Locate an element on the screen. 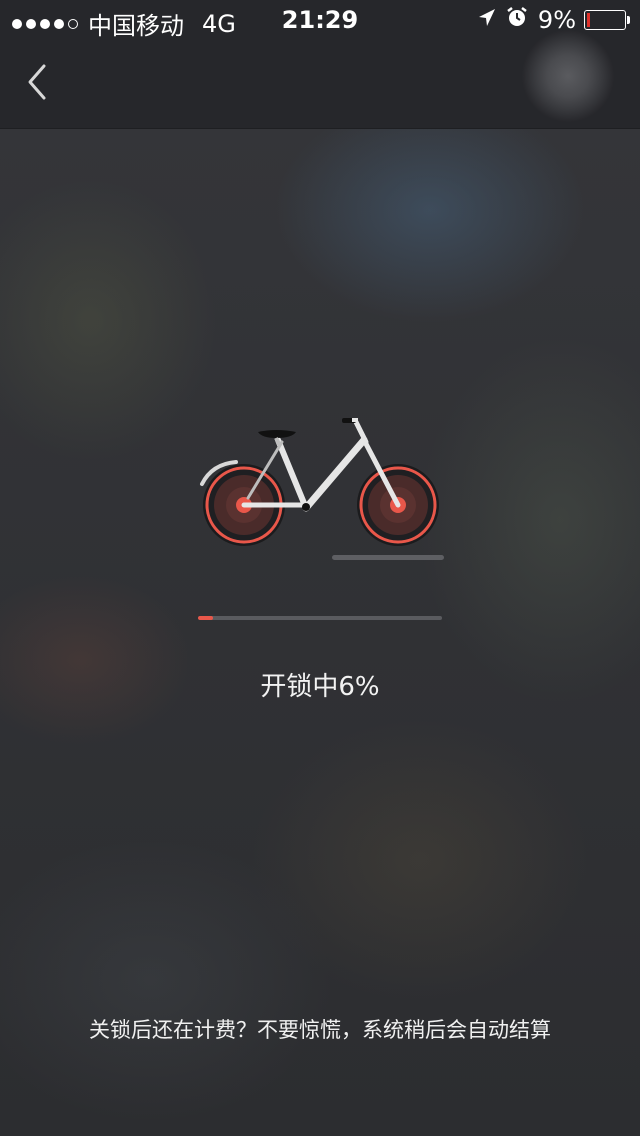  alarm-clock-icon is located at coordinates (517, 20).